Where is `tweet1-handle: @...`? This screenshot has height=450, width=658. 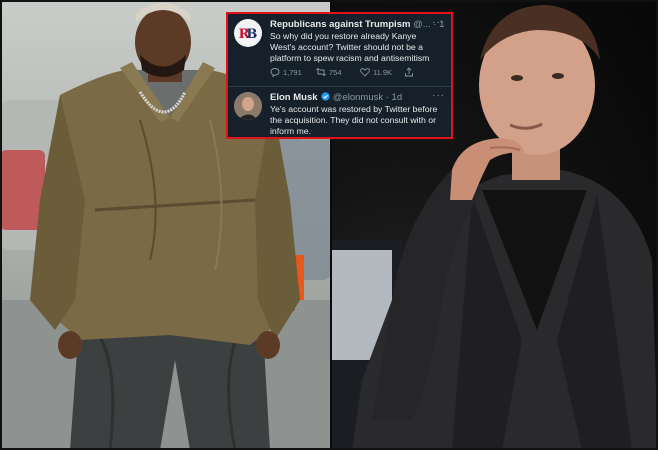 tweet1-handle: @... is located at coordinates (422, 24).